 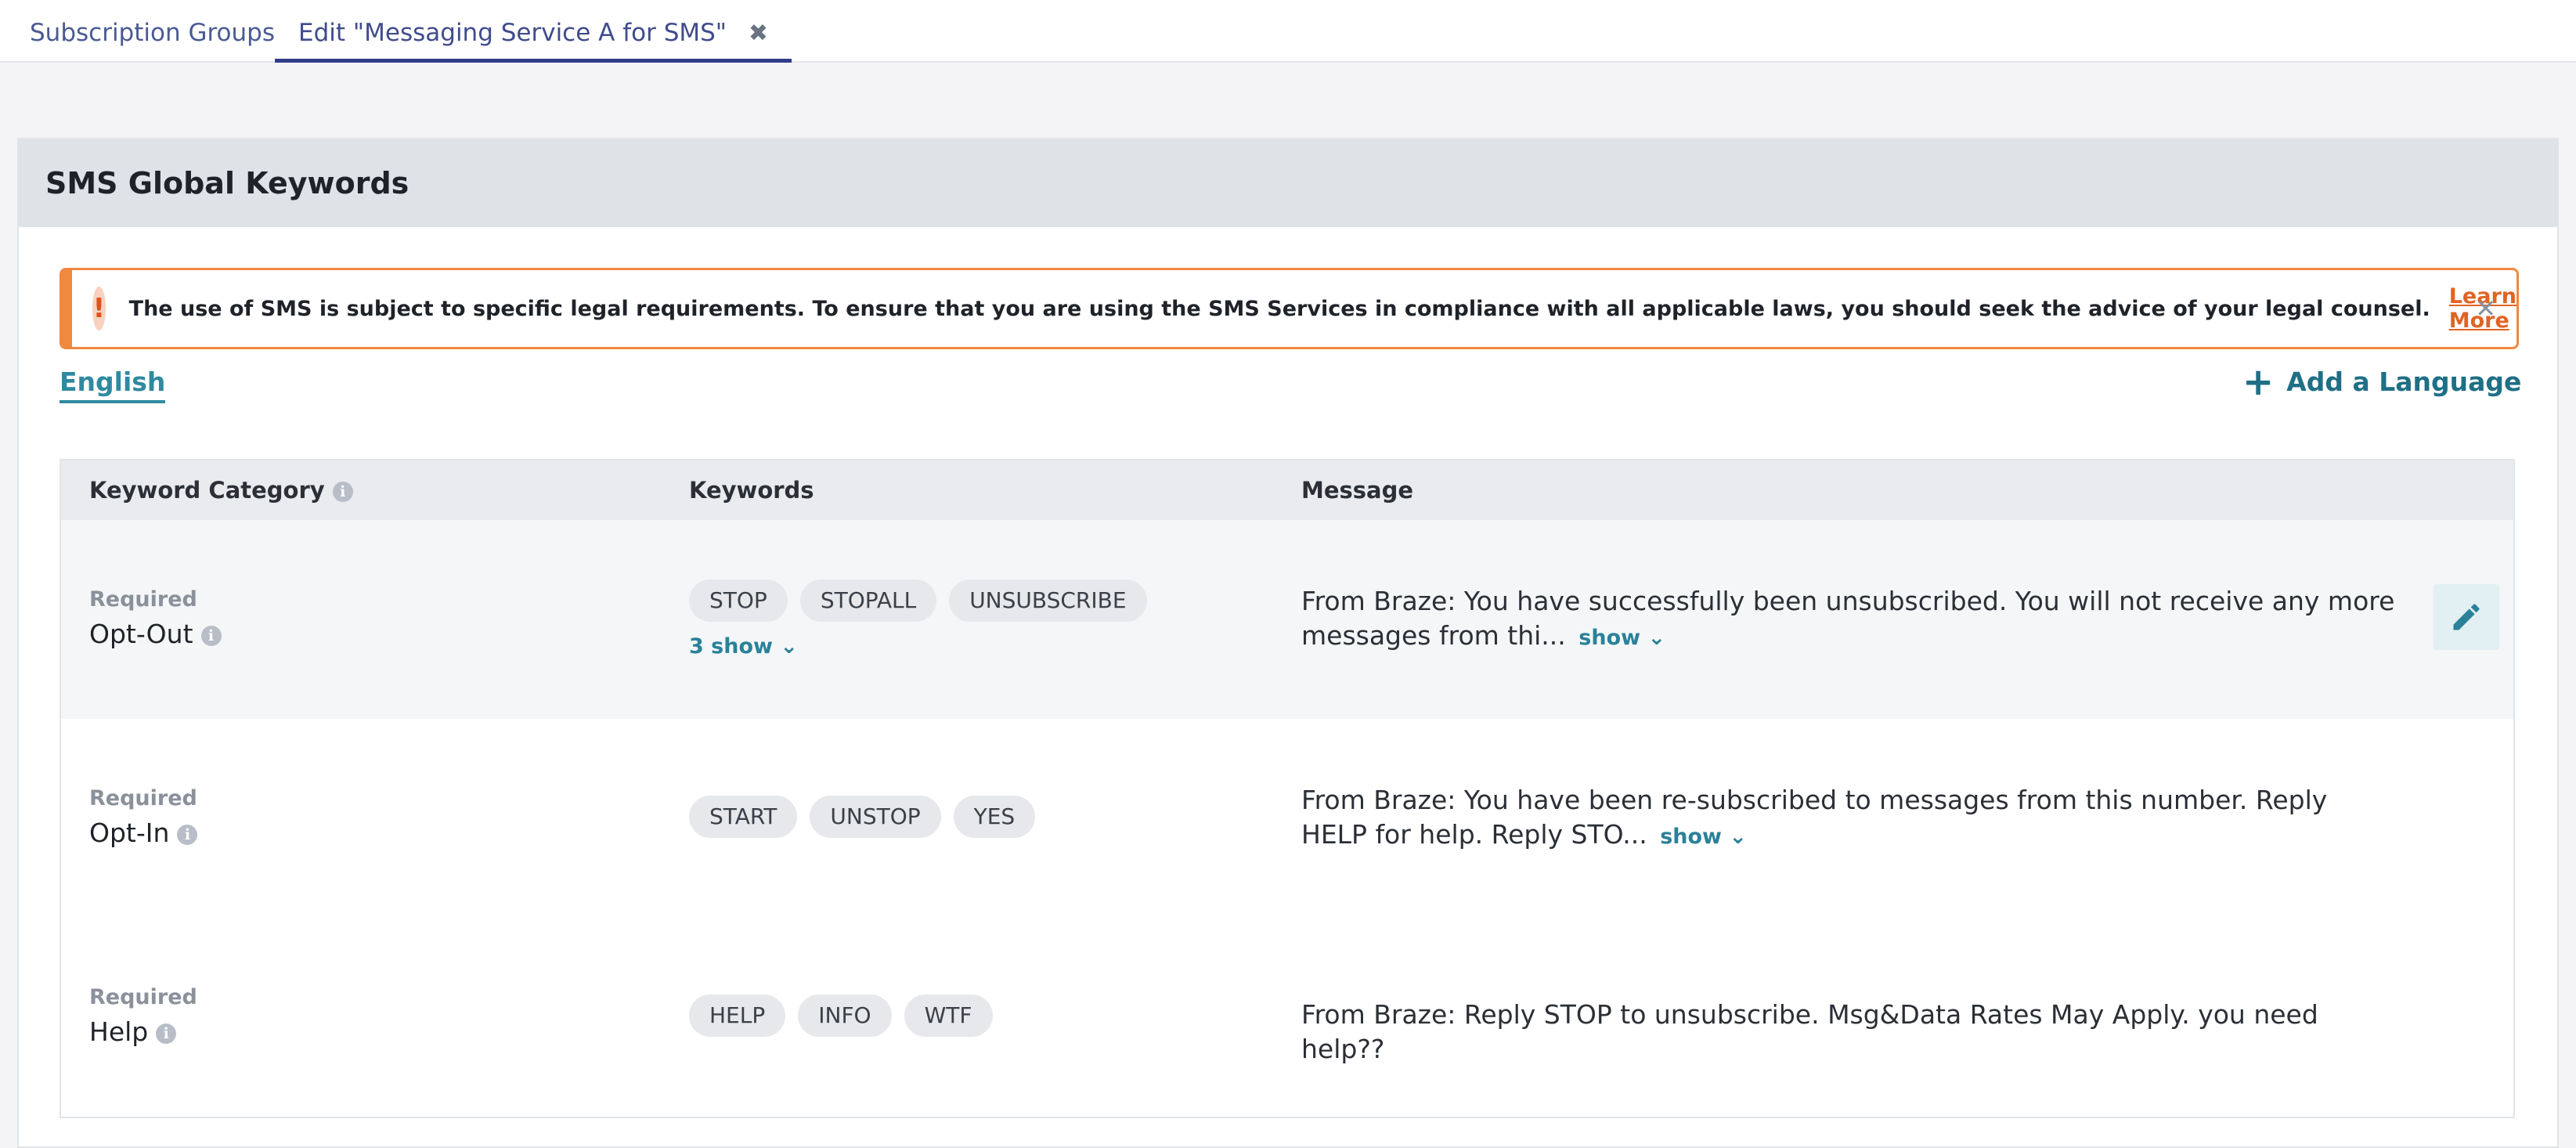 What do you see at coordinates (2404, 381) in the screenshot?
I see `add-language-label: Add a Language` at bounding box center [2404, 381].